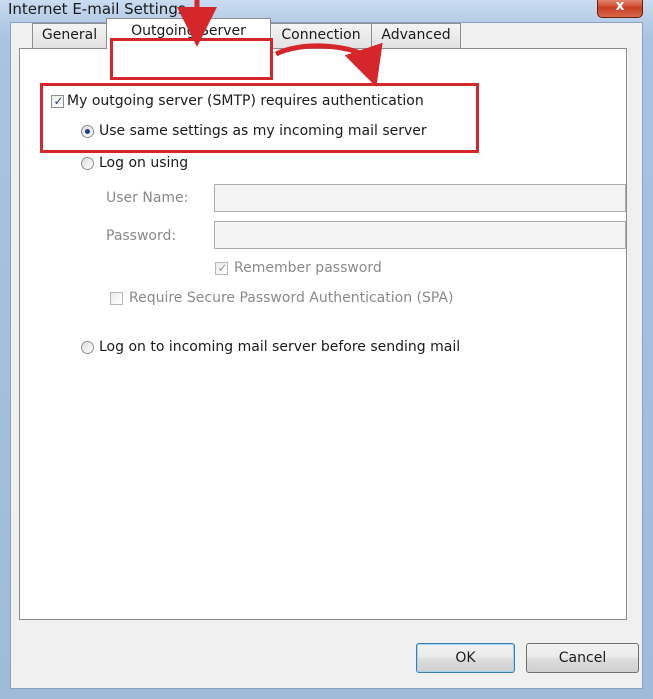 Image resolution: width=653 pixels, height=699 pixels. I want to click on tab-connection: Connection, so click(321, 35).